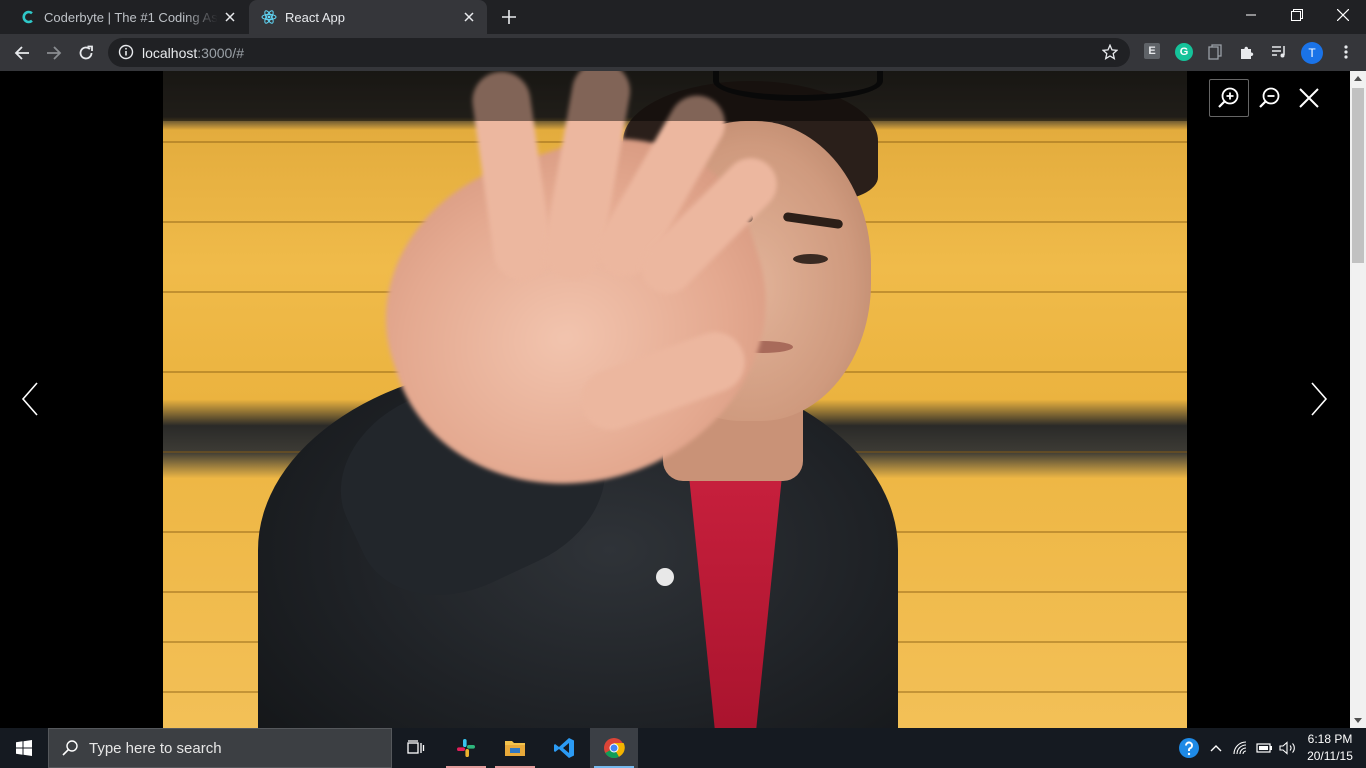 The image size is (1366, 768). What do you see at coordinates (1330, 739) in the screenshot?
I see `clock-time: 6:18 PM` at bounding box center [1330, 739].